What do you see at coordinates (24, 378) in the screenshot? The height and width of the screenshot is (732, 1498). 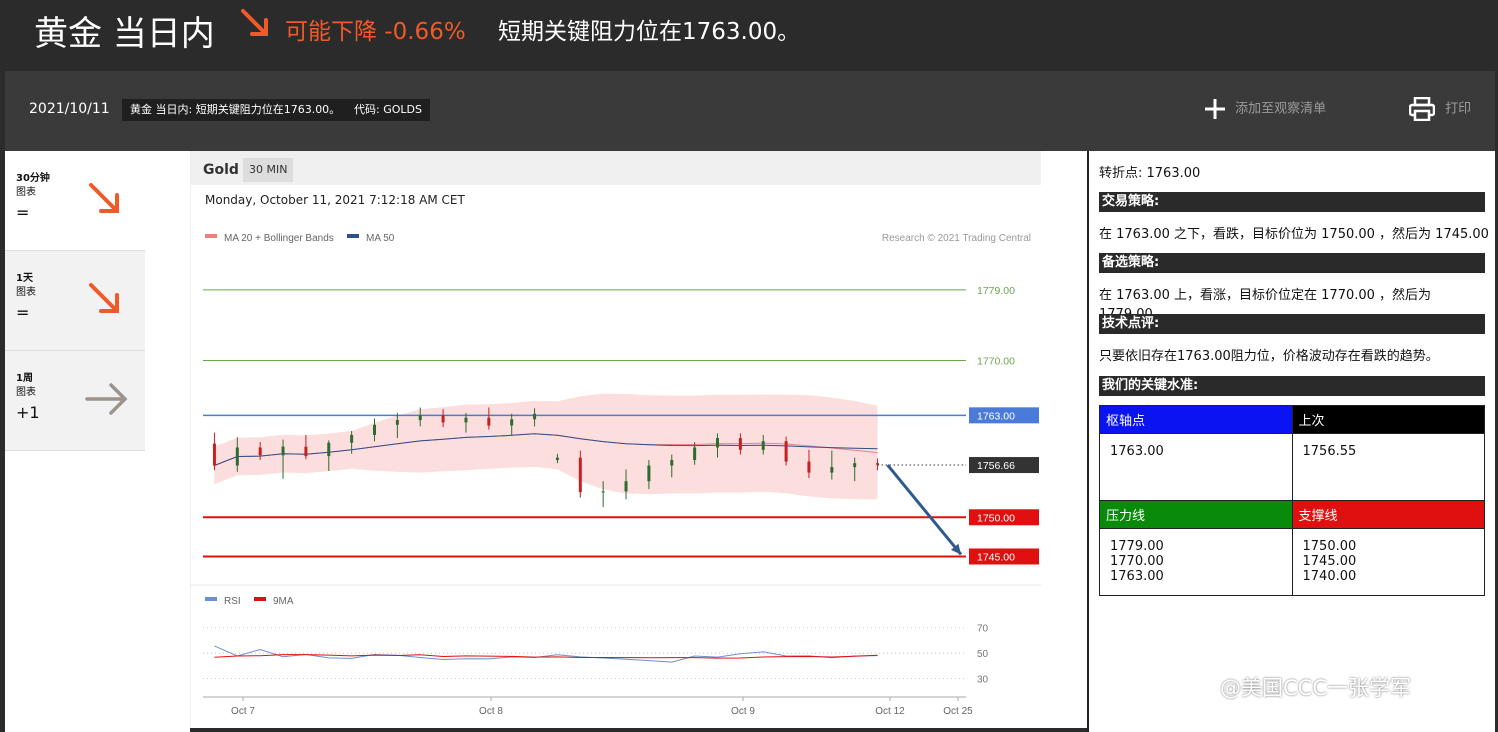 I see `timeframe-label: 1周` at bounding box center [24, 378].